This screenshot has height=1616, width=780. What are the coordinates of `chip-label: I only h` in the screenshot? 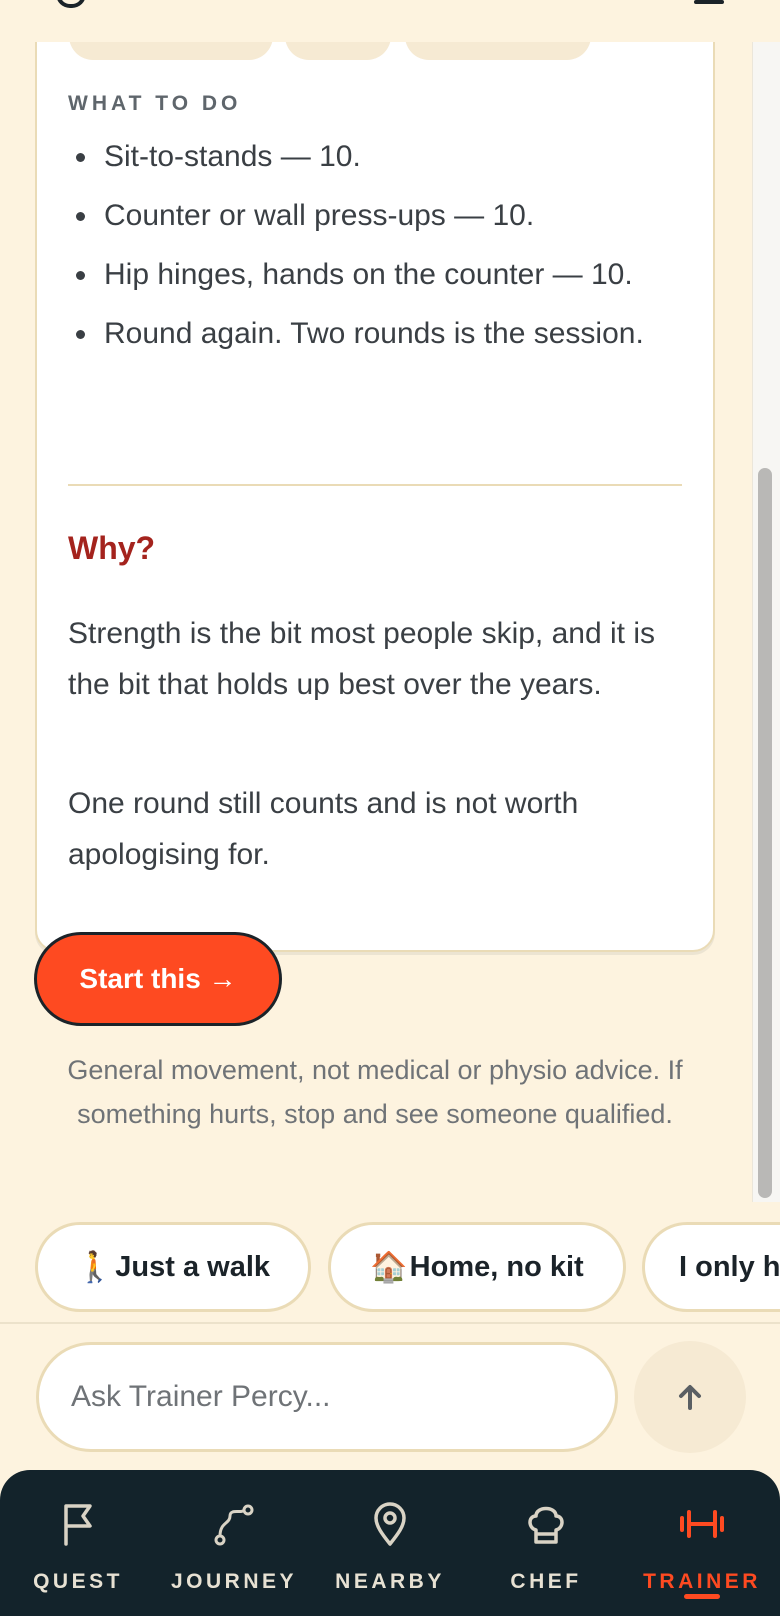 It's located at (729, 1266).